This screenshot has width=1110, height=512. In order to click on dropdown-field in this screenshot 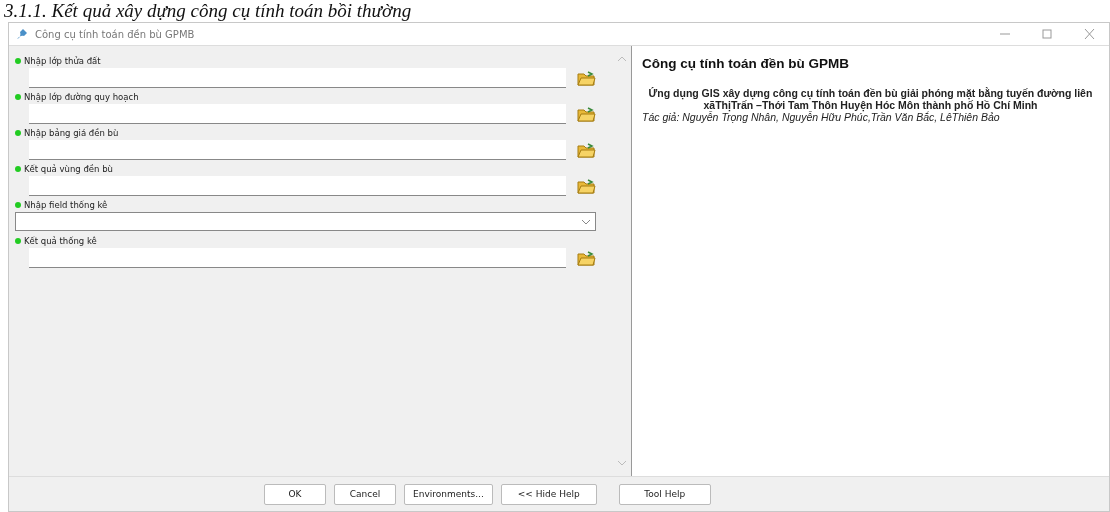, I will do `click(305, 221)`.